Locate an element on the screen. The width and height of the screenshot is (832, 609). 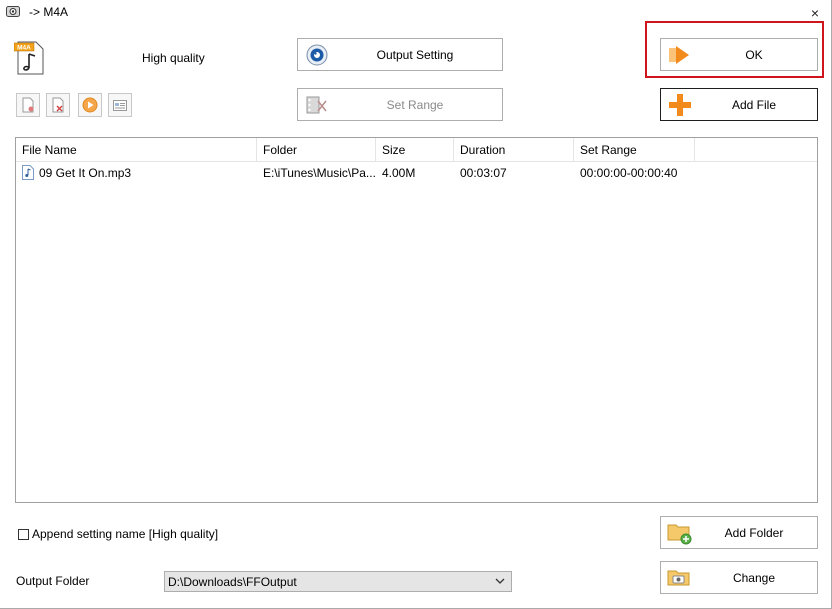
output-folder-label: Output Folder is located at coordinates (53, 581).